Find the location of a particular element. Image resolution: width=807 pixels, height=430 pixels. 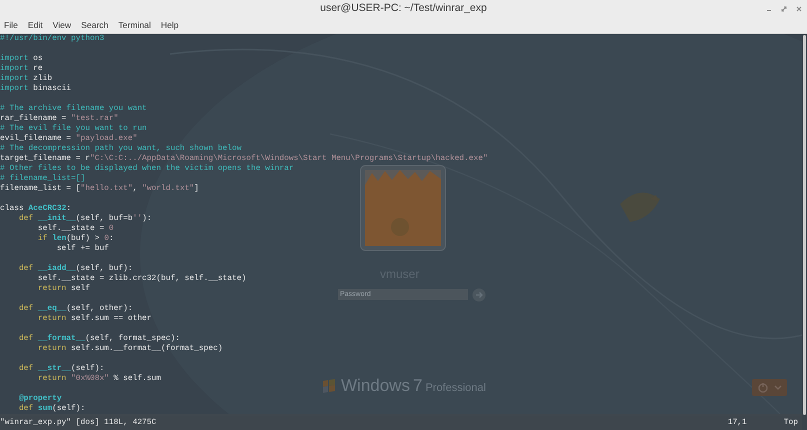

menu-item: View is located at coordinates (62, 25).